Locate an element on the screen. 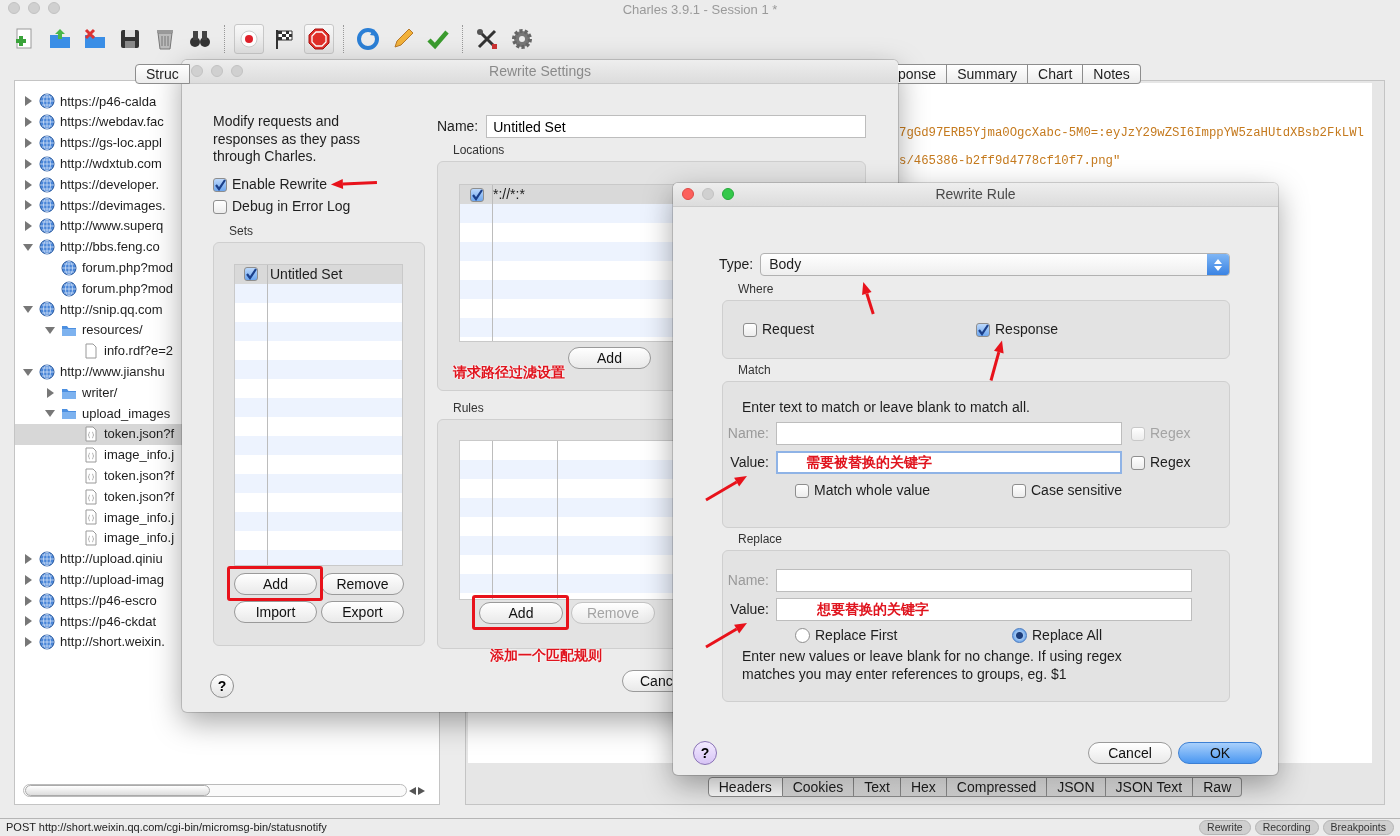  group-label: Replace is located at coordinates (760, 539).